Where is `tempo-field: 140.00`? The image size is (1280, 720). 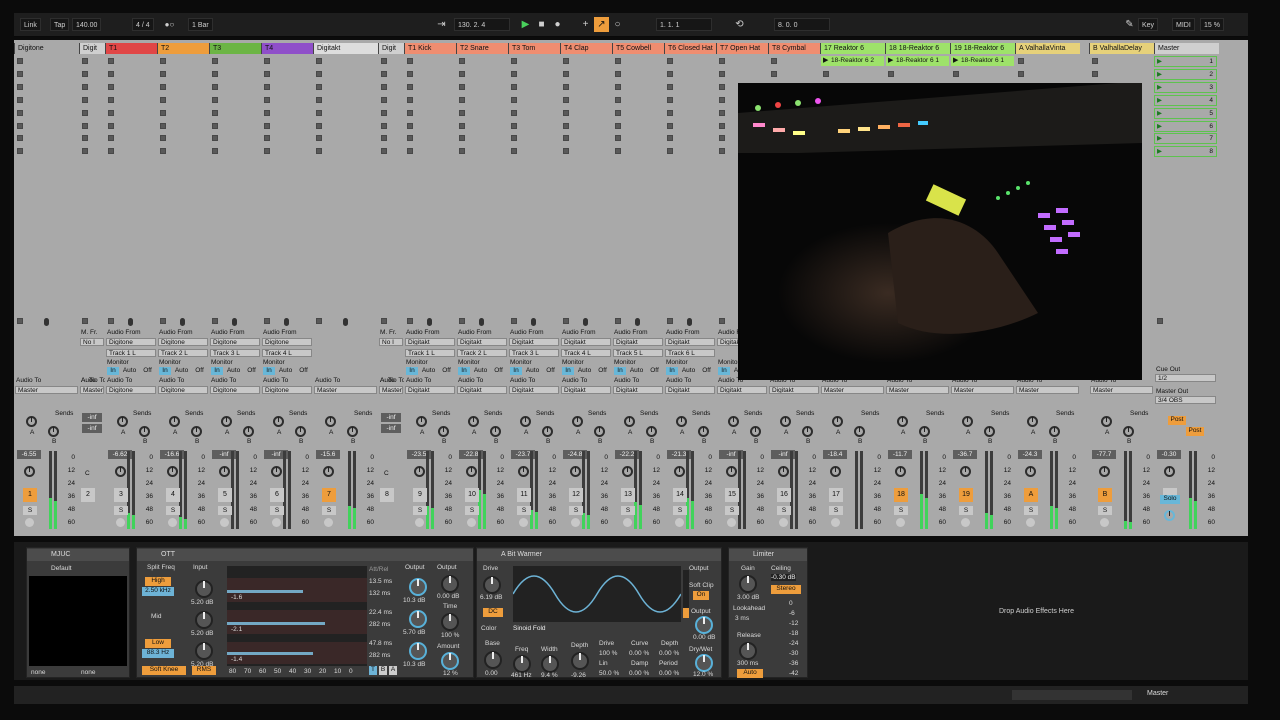 tempo-field: 140.00 is located at coordinates (87, 24).